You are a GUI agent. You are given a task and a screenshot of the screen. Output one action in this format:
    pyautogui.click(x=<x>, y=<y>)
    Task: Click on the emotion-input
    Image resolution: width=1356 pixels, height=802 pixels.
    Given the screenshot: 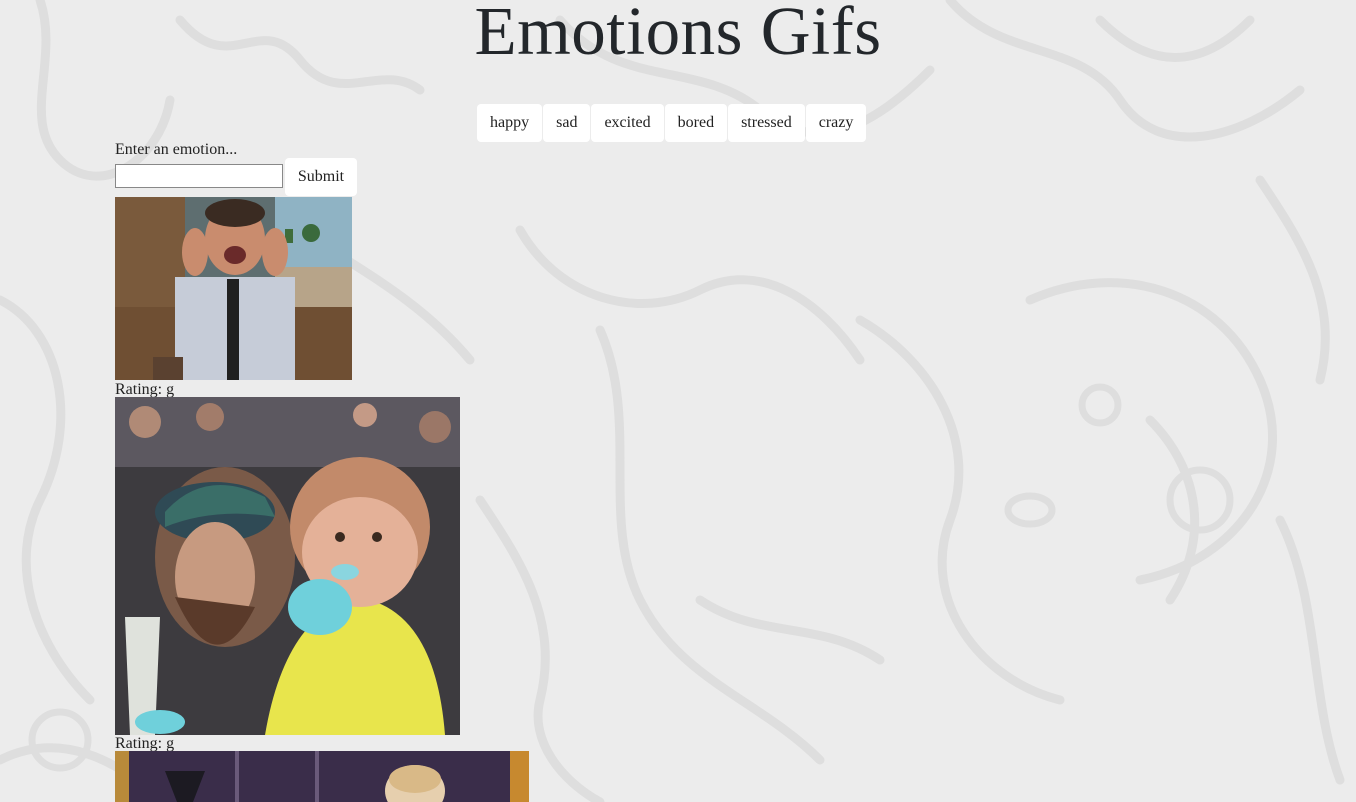 What is the action you would take?
    pyautogui.click(x=199, y=176)
    